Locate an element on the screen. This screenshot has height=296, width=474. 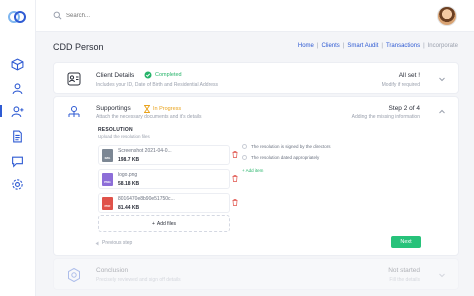
previous-step-label: Previous step is located at coordinates (117, 243).